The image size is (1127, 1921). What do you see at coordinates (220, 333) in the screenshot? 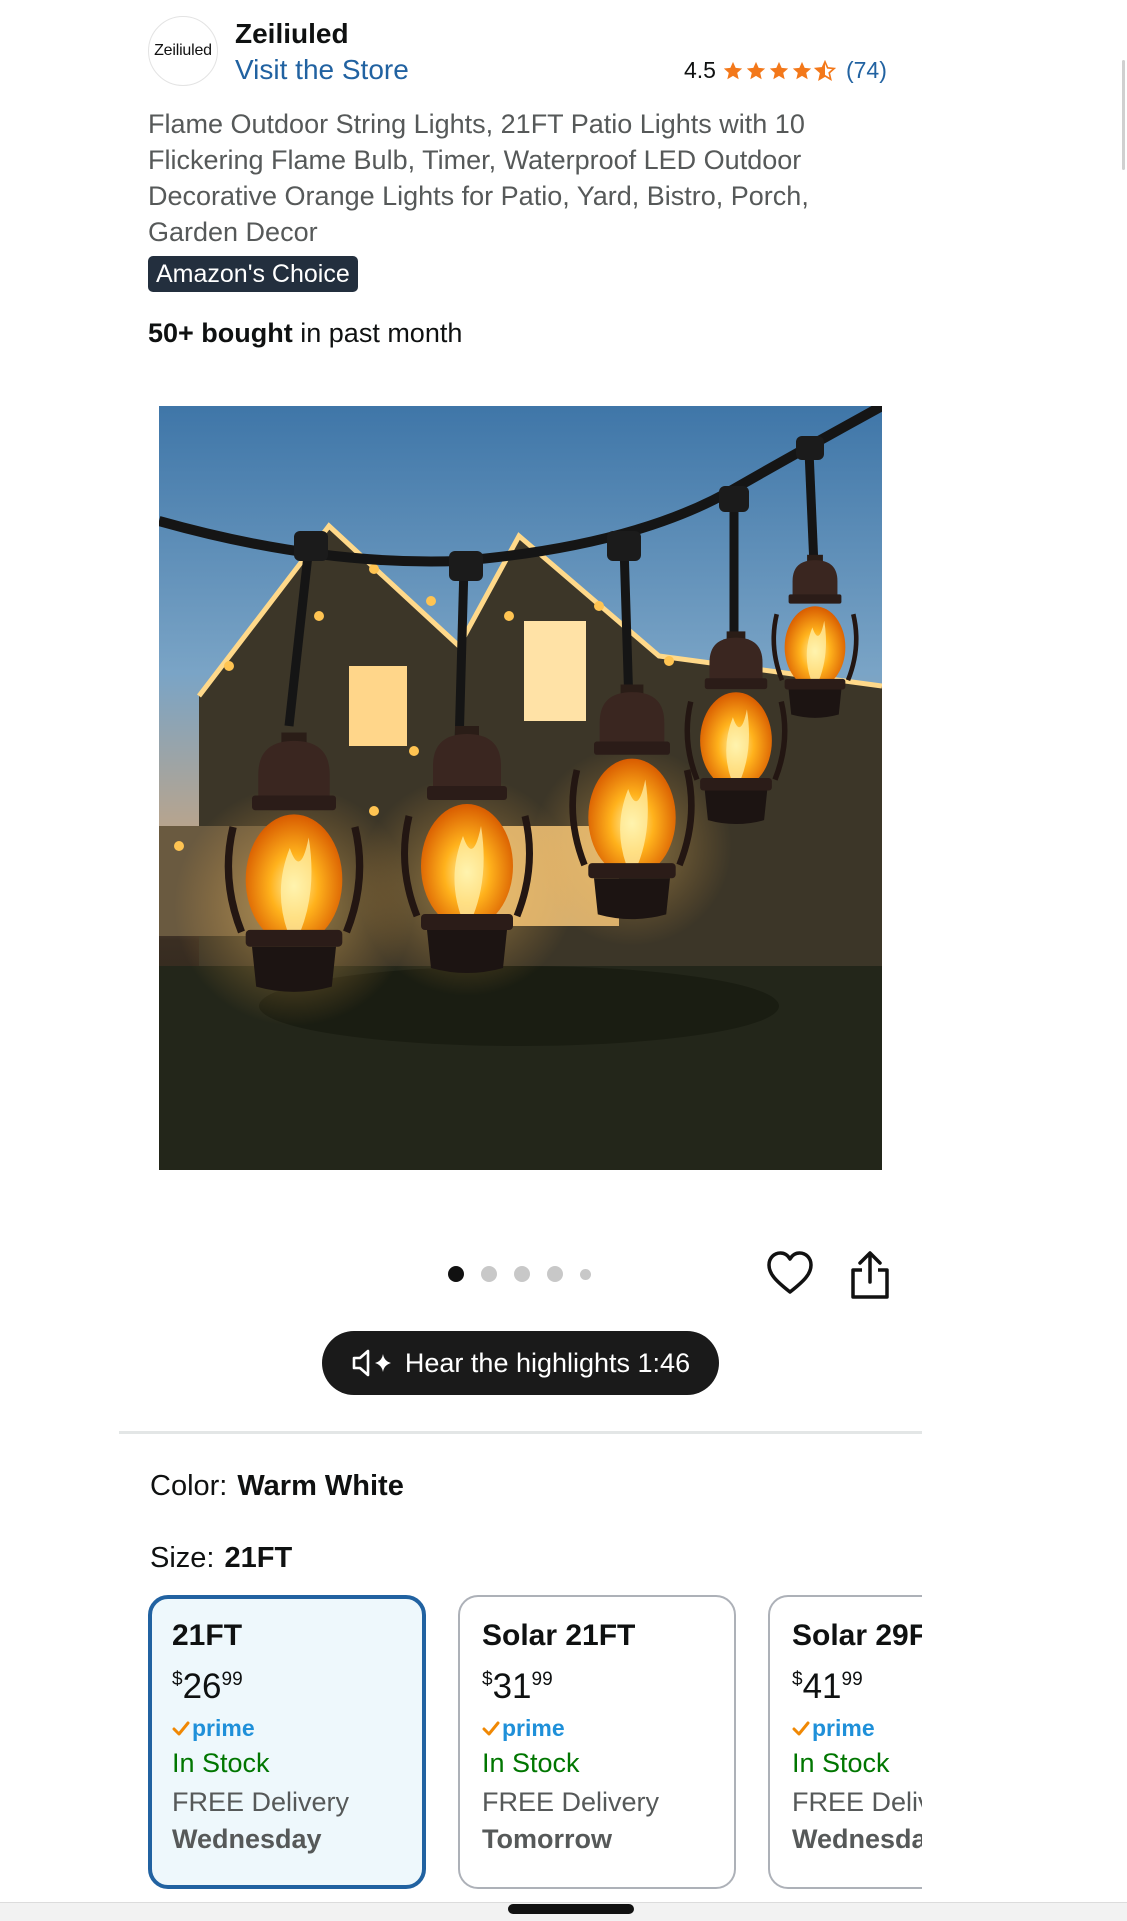
I see `bought-count: 50+ bought` at bounding box center [220, 333].